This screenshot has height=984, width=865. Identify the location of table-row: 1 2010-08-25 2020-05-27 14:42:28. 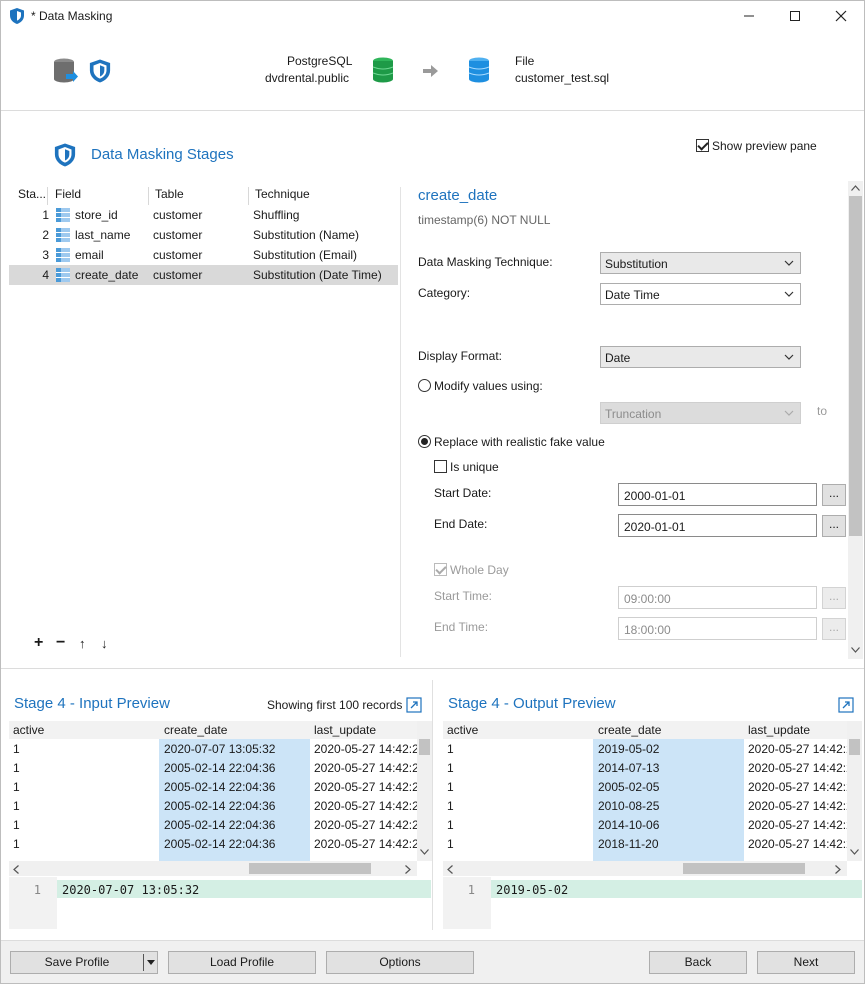
(645, 805).